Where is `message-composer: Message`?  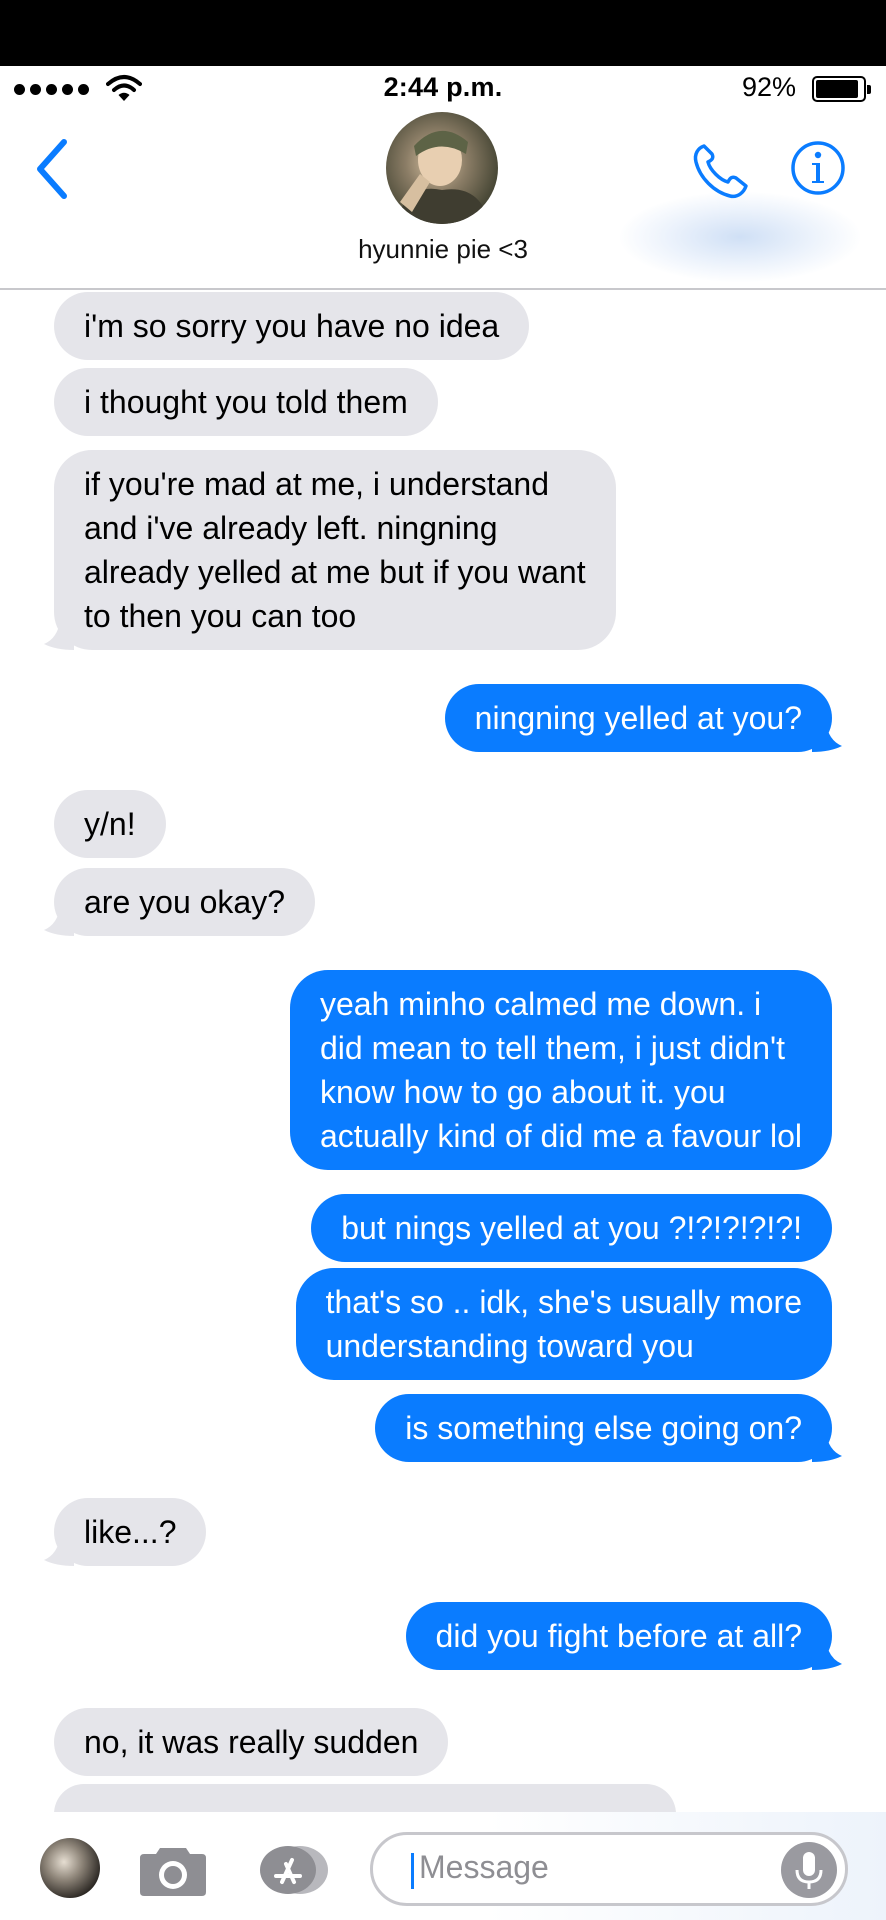
message-composer: Message is located at coordinates (443, 1866).